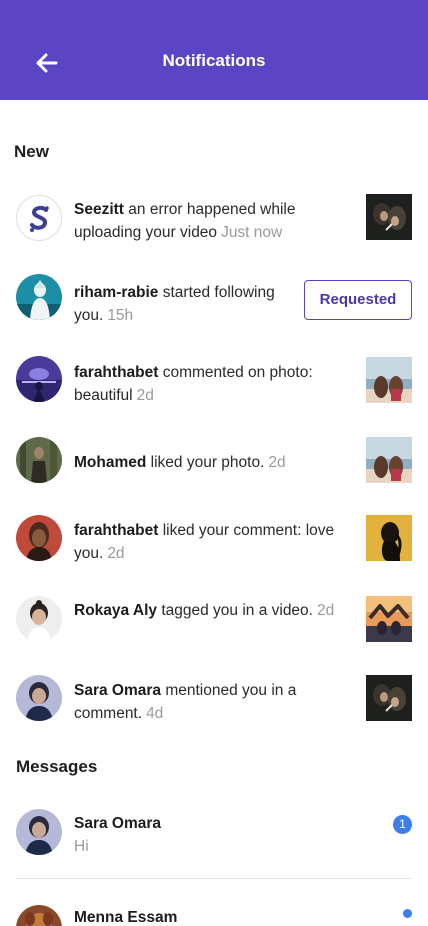 The width and height of the screenshot is (428, 926). What do you see at coordinates (214, 878) in the screenshot?
I see `divider` at bounding box center [214, 878].